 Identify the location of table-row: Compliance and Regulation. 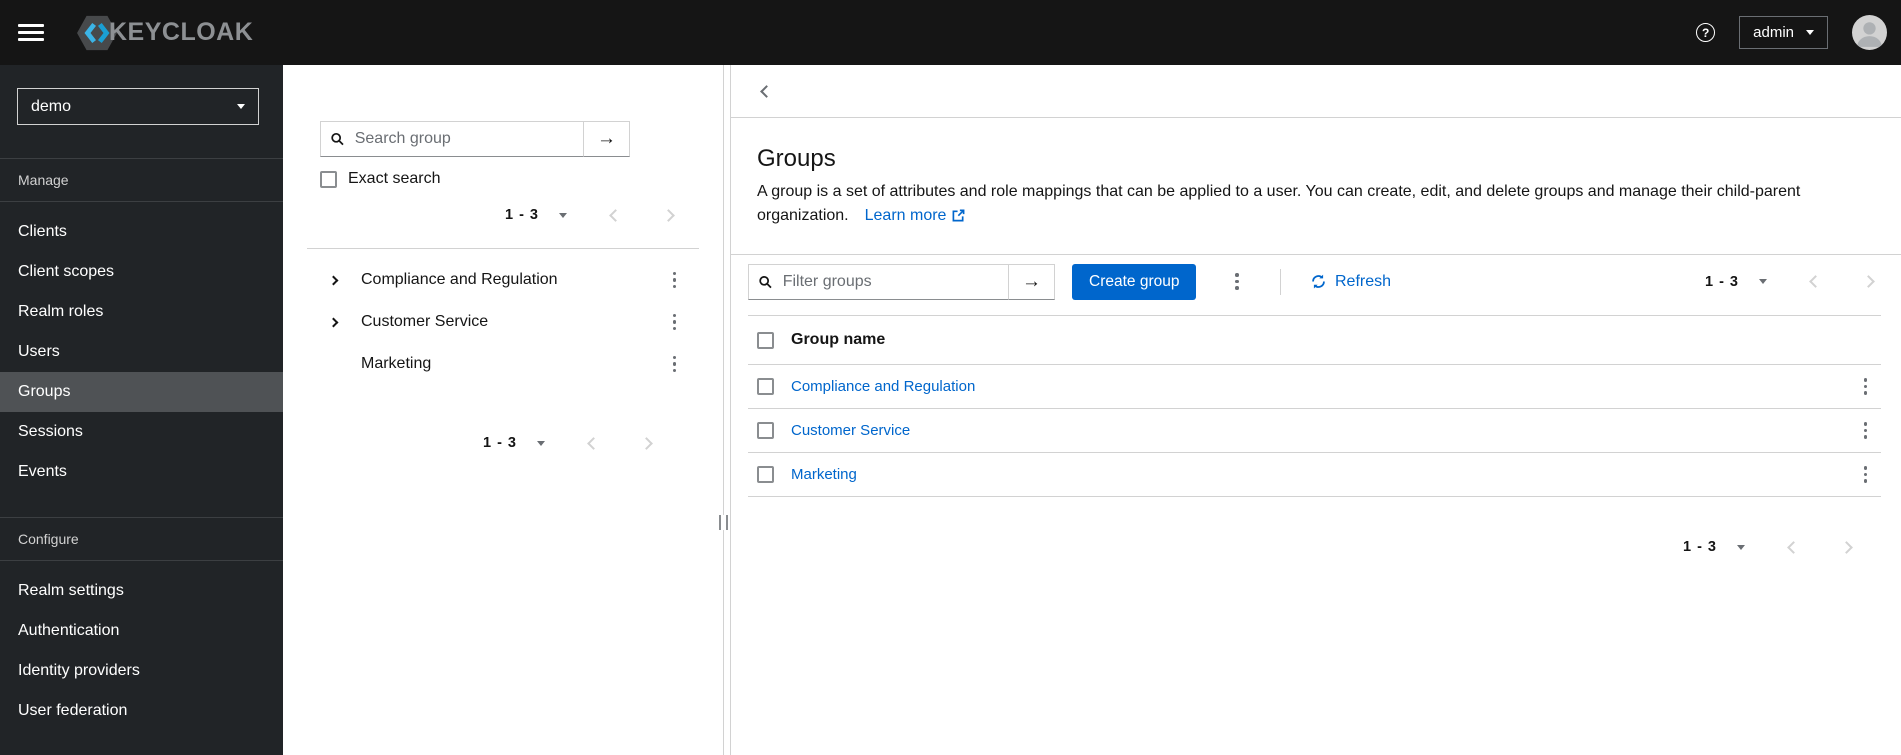
(1314, 387).